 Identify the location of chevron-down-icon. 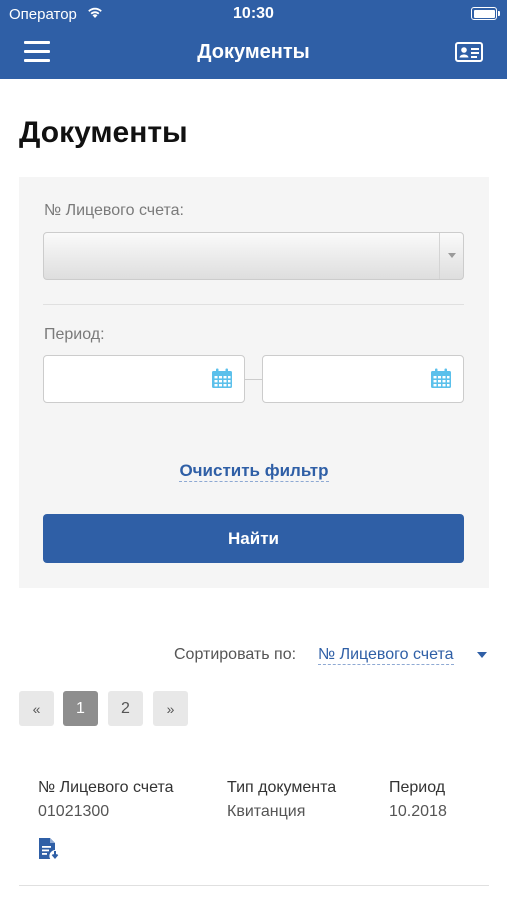
(451, 256).